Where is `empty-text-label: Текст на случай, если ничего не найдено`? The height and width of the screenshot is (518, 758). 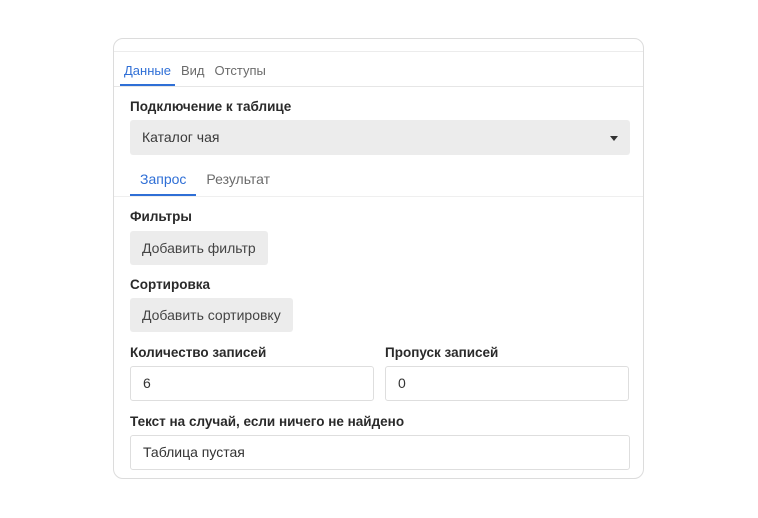
empty-text-label: Текст на случай, если ничего не найдено is located at coordinates (267, 421).